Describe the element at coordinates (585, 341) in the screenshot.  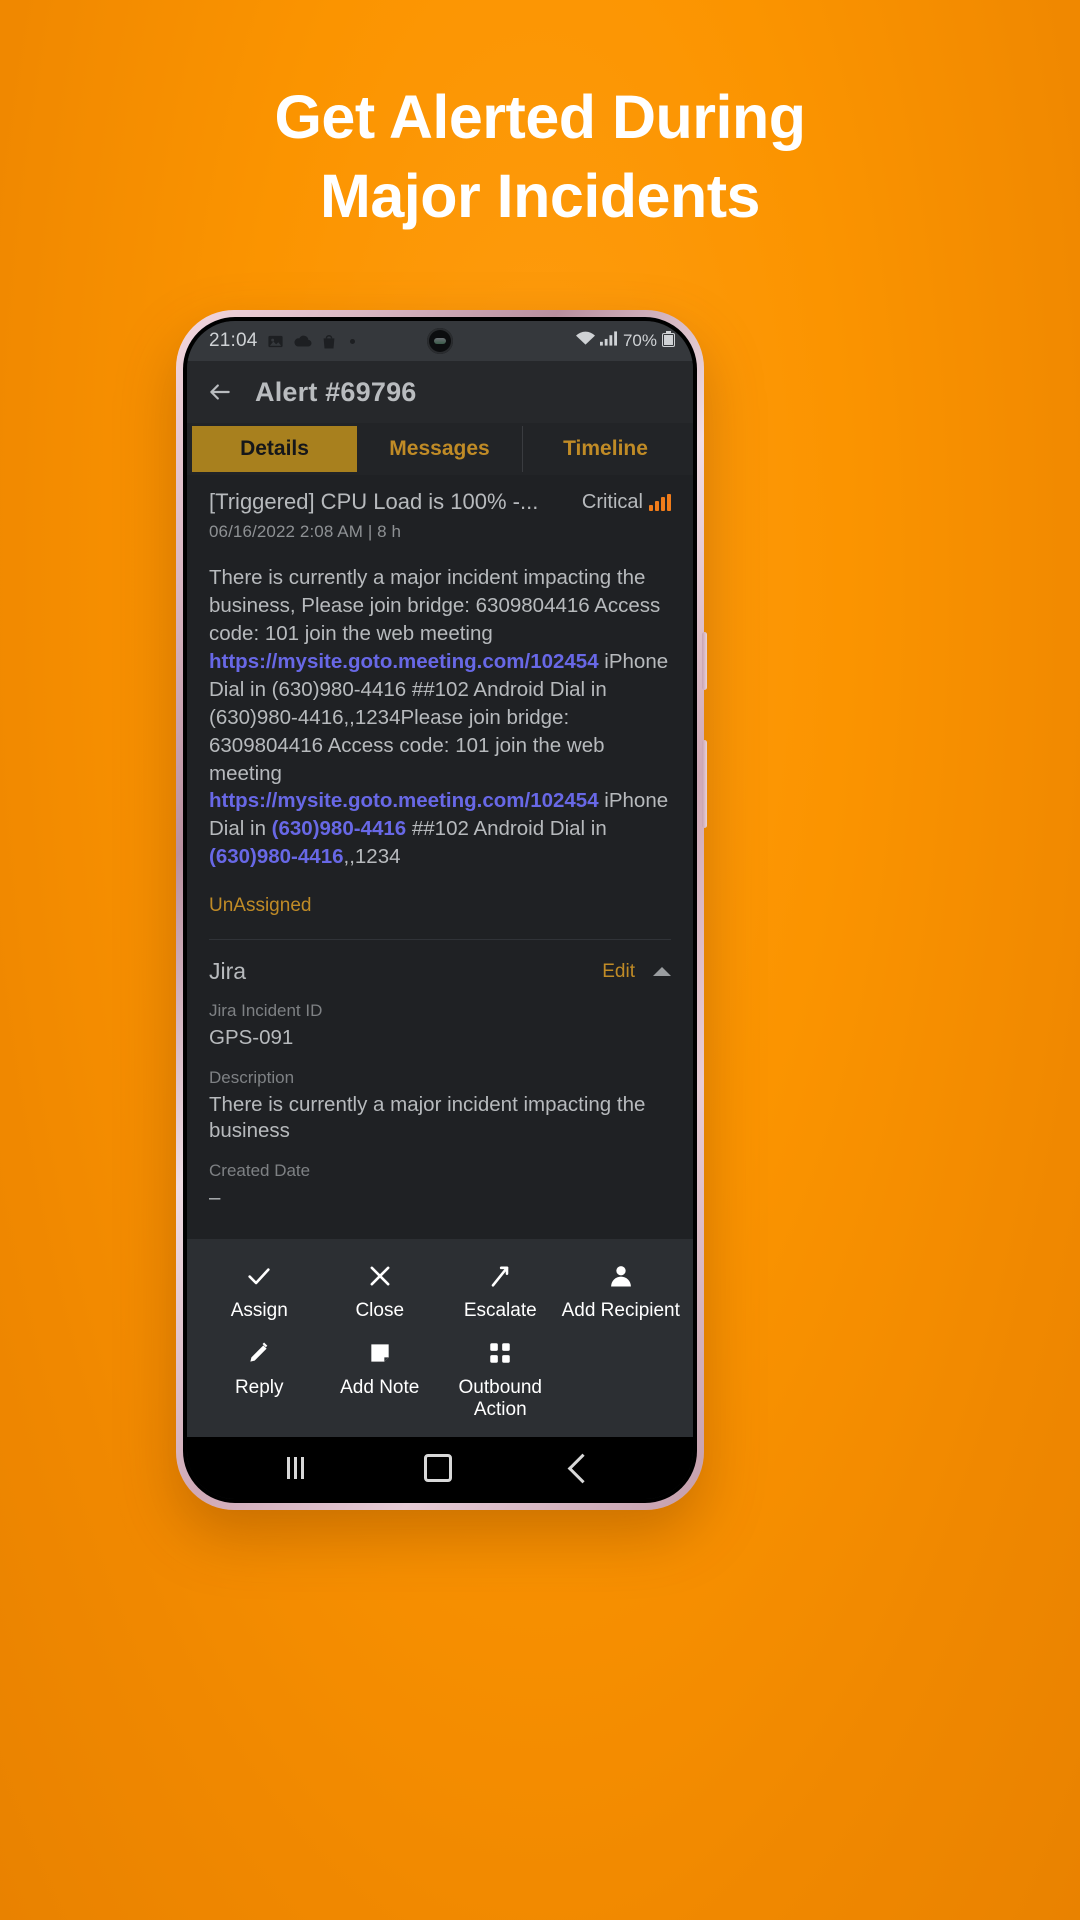
I see `wifi-icon` at that location.